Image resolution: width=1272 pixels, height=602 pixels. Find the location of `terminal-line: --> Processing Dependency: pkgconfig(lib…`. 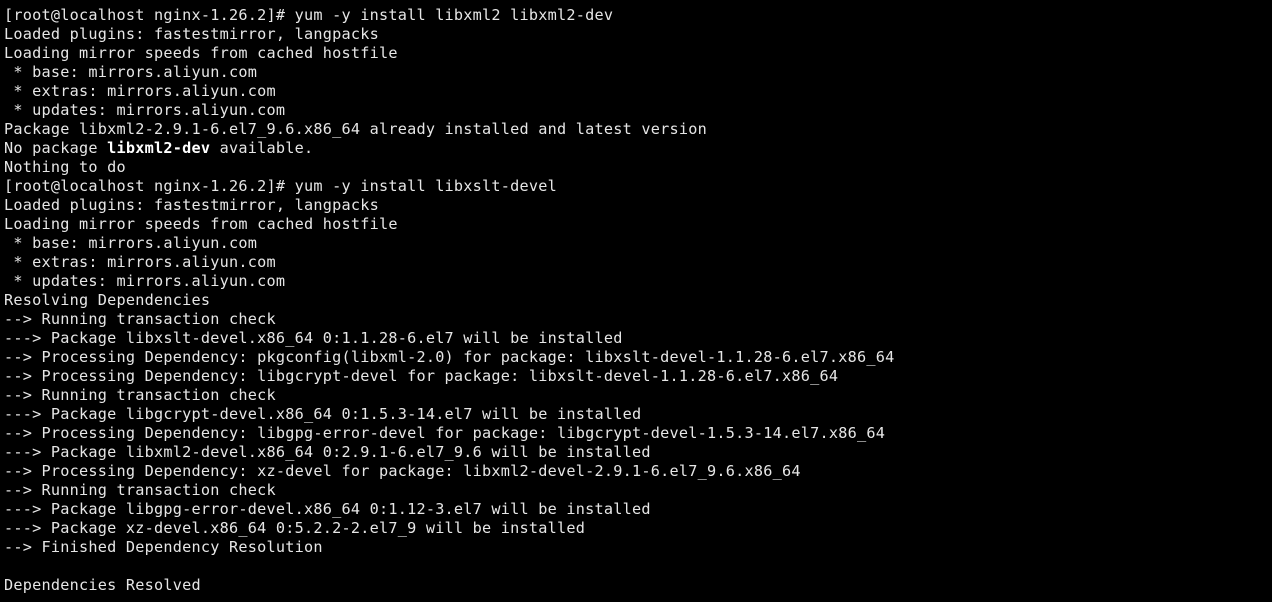

terminal-line: --> Processing Dependency: pkgconfig(lib… is located at coordinates (449, 357).